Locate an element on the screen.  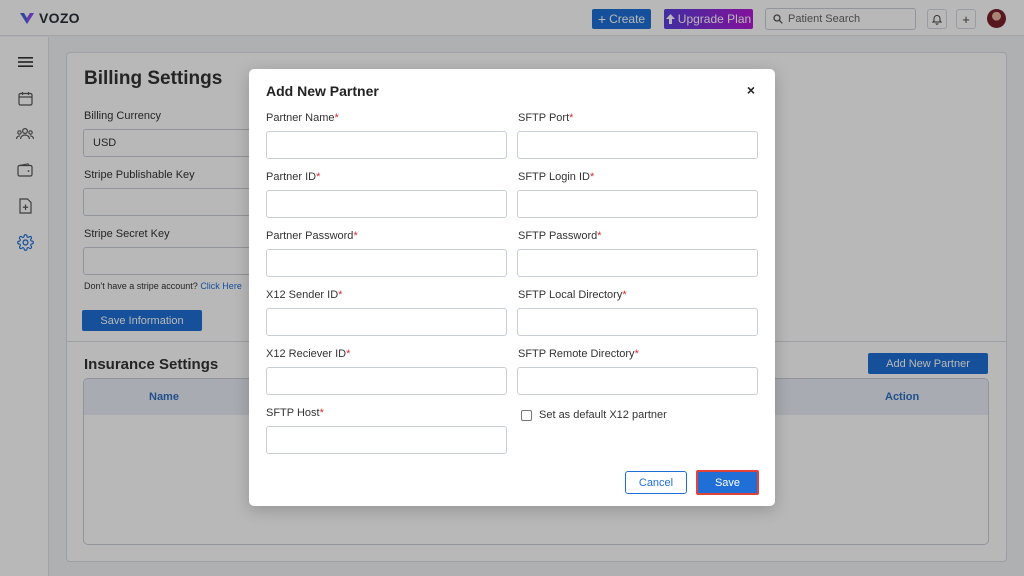
default-partner-label: Set as default X12 partner is located at coordinates (603, 415).